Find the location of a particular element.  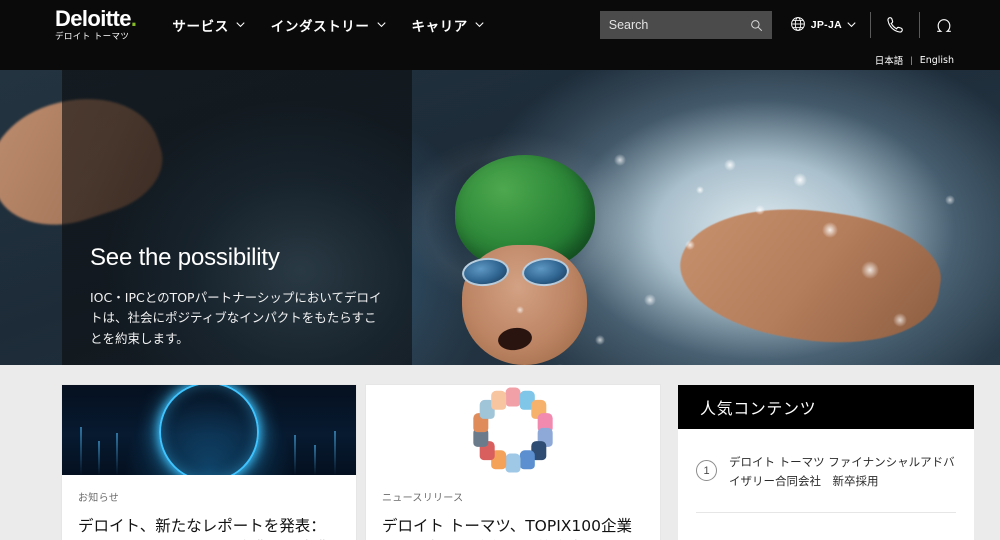

nav-item-label: インダストリー is located at coordinates (320, 27).